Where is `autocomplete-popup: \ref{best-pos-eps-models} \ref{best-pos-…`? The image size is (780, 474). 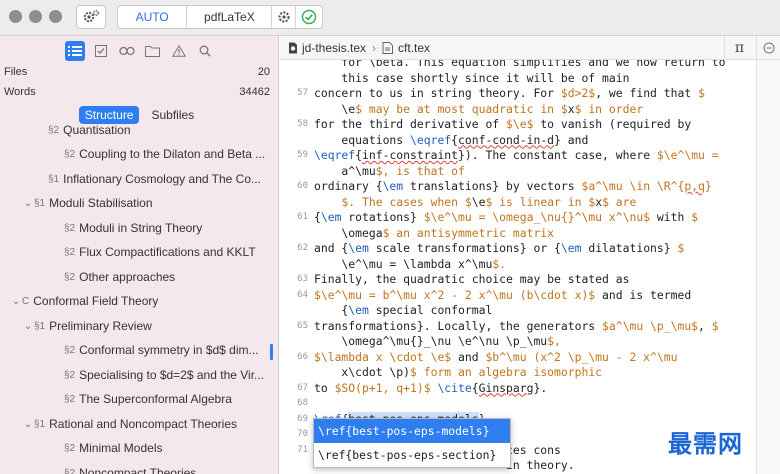
autocomplete-popup: \ref{best-pos-eps-models} \ref{best-pos-… is located at coordinates (412, 443).